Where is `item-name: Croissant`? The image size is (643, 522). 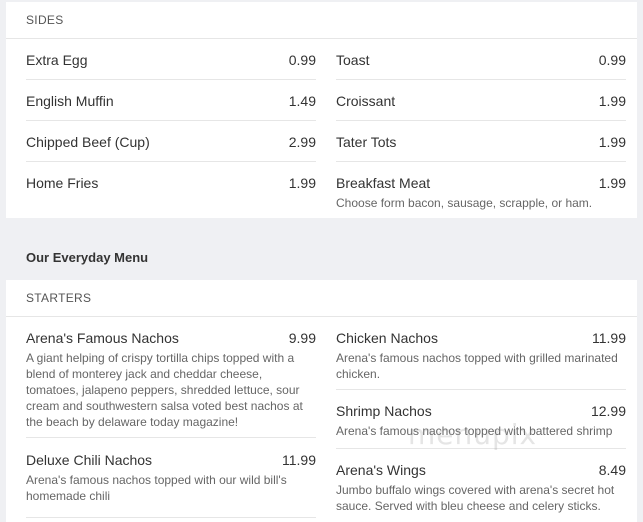 item-name: Croissant is located at coordinates (366, 101).